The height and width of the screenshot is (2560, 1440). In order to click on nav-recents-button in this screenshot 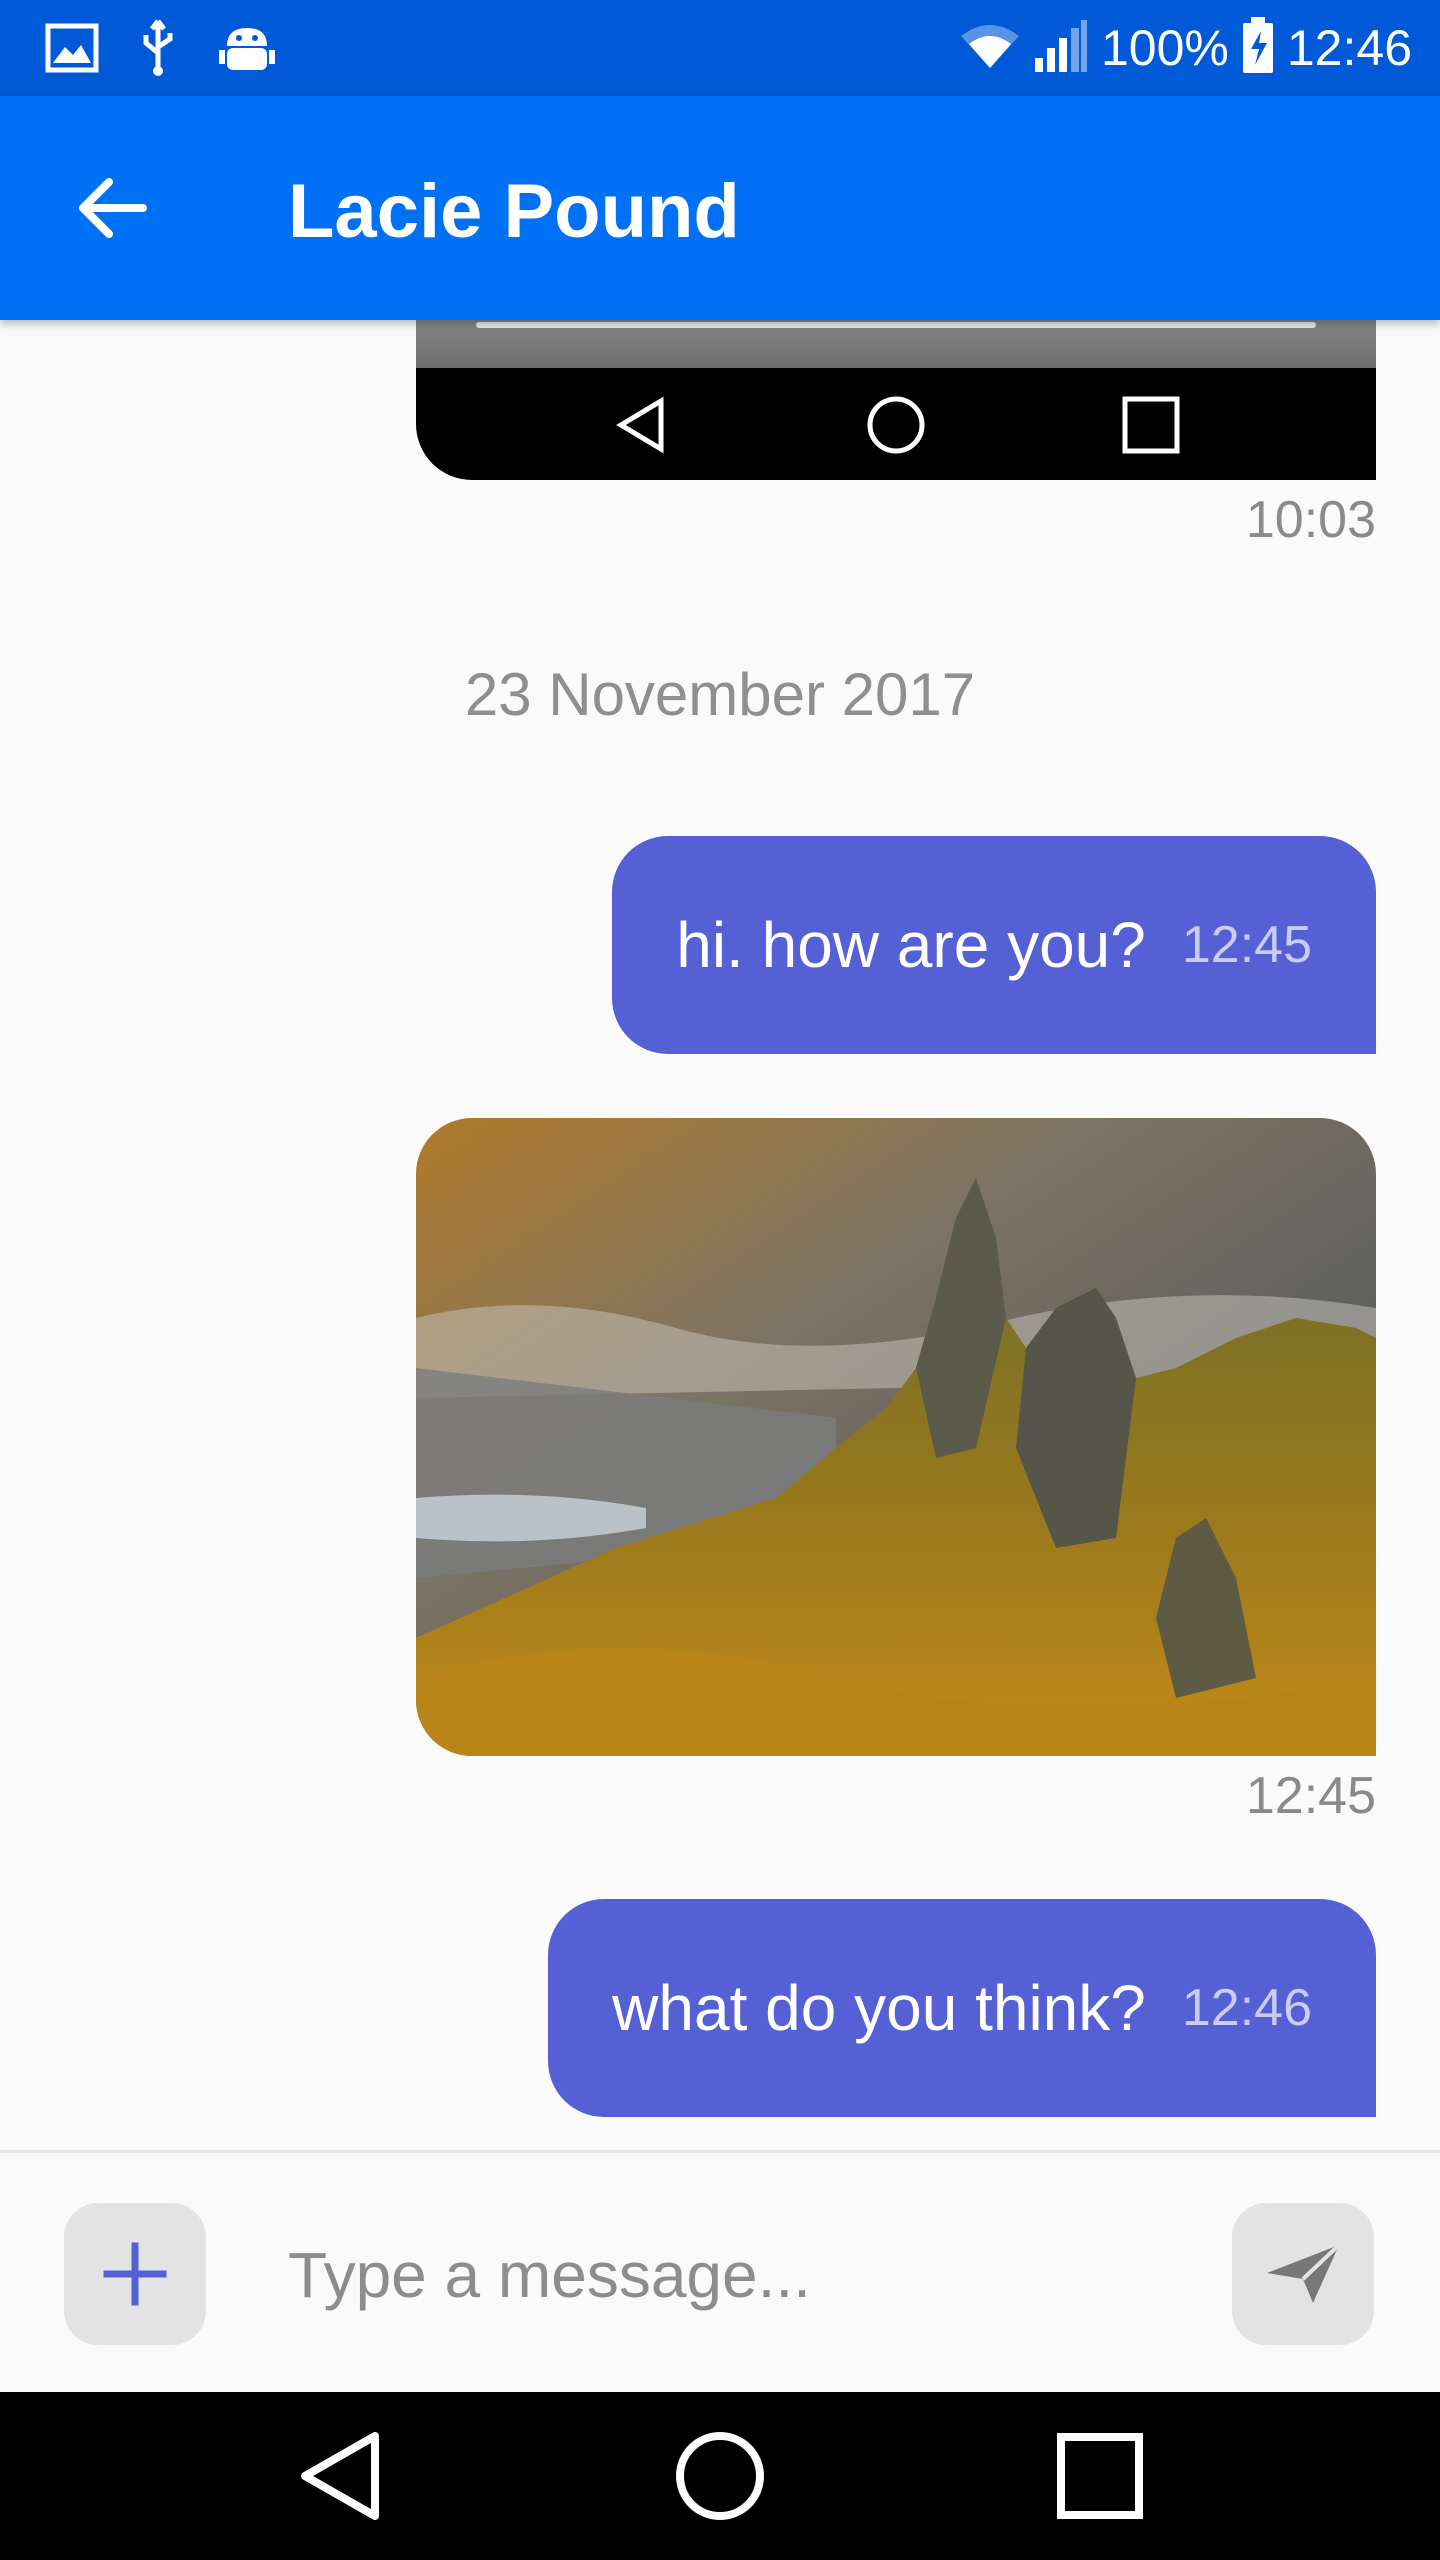, I will do `click(1100, 2476)`.